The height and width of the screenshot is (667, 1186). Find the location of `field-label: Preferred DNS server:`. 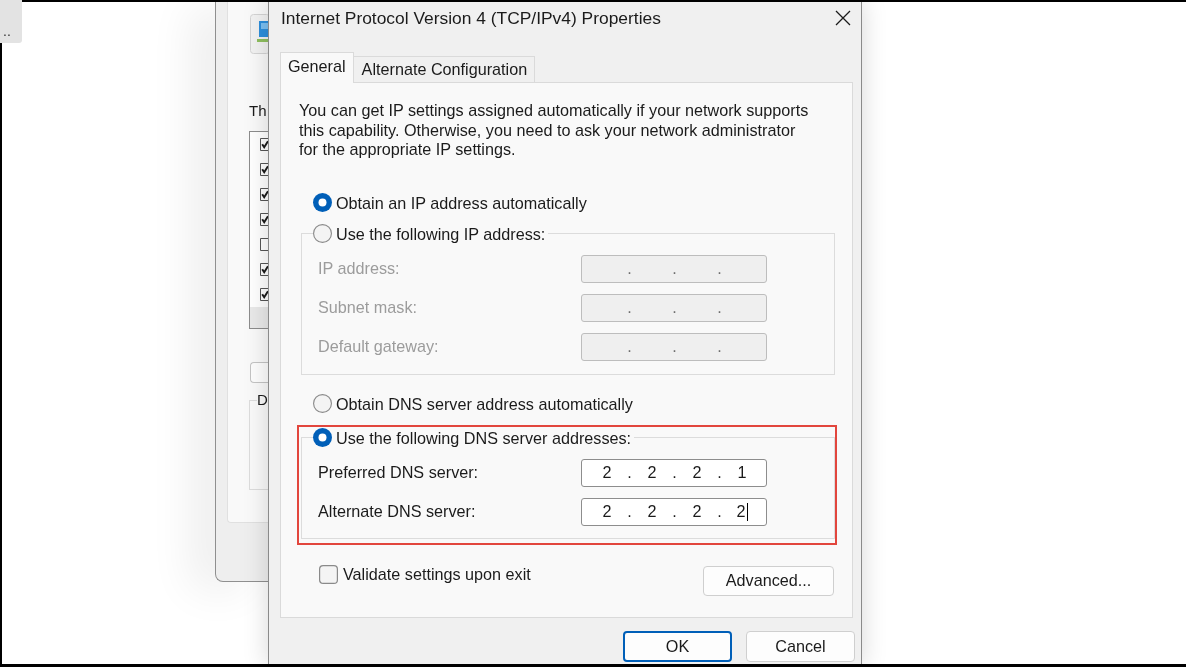

field-label: Preferred DNS server: is located at coordinates (399, 472).